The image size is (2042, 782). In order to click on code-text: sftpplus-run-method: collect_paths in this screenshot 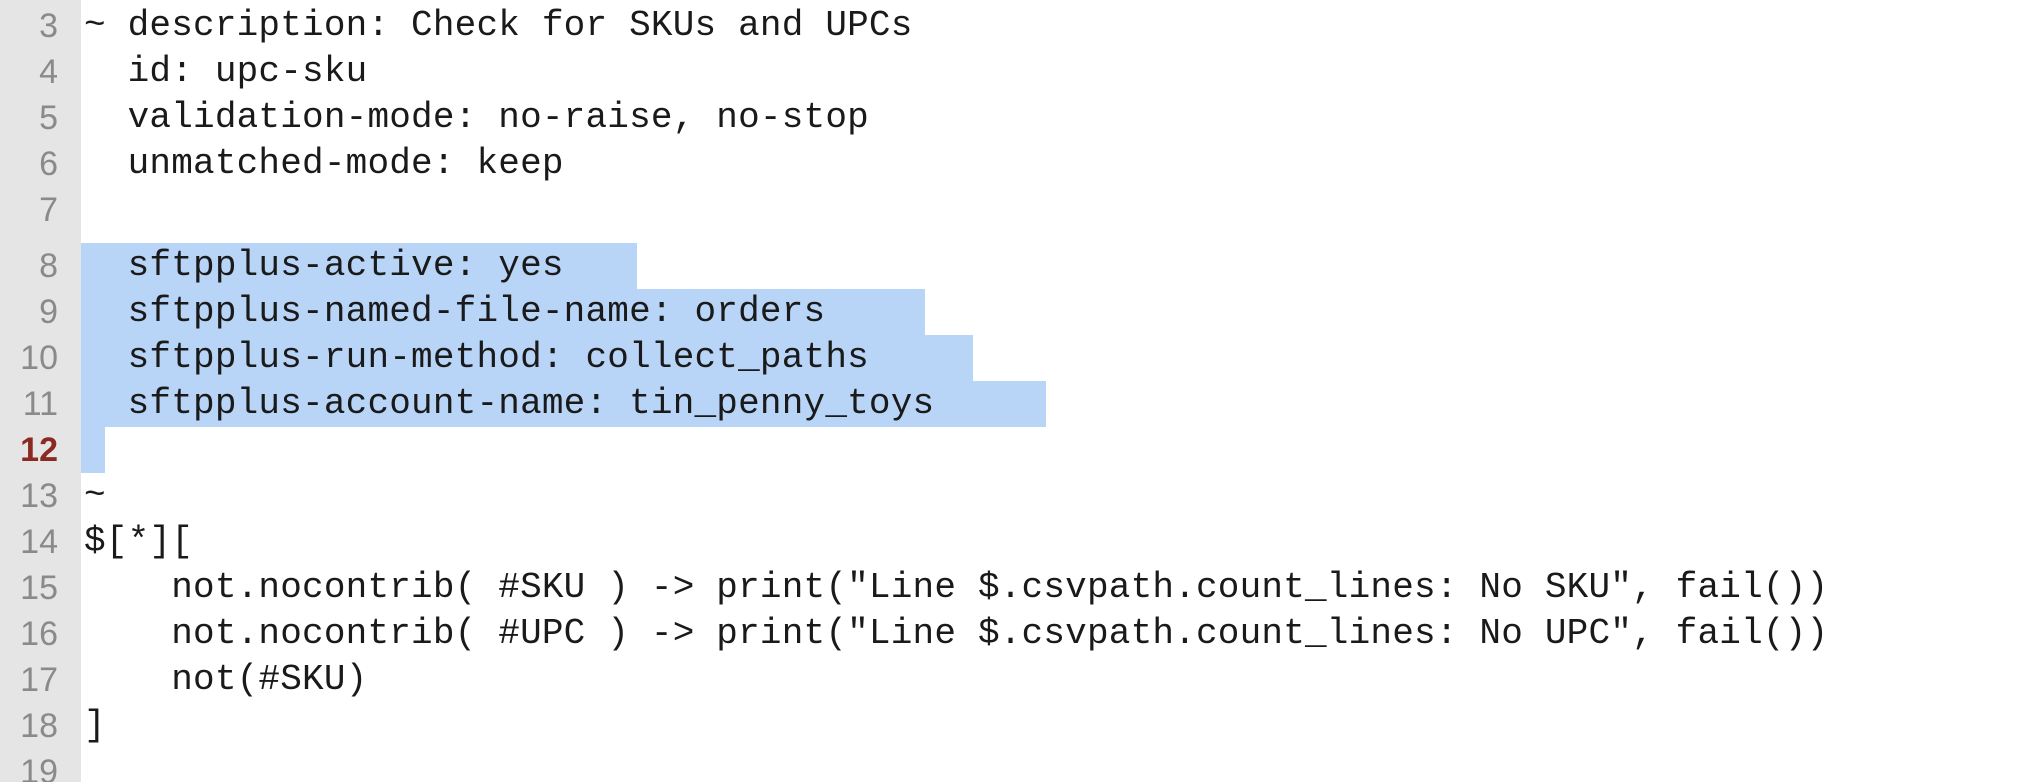, I will do `click(476, 358)`.